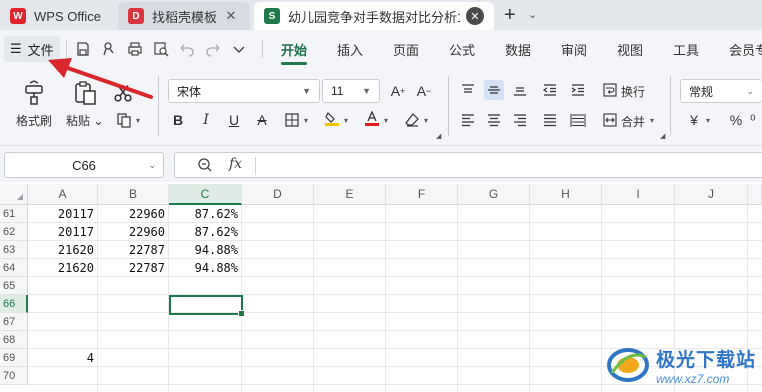 Image resolution: width=762 pixels, height=392 pixels. Describe the element at coordinates (14, 194) in the screenshot. I see `select-all-corner` at that location.